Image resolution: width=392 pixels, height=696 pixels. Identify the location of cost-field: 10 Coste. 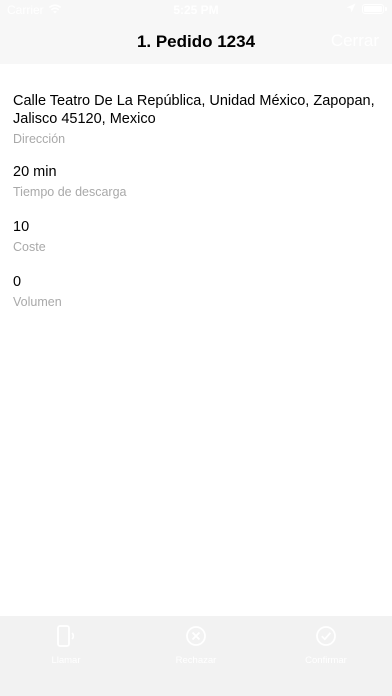
(196, 236).